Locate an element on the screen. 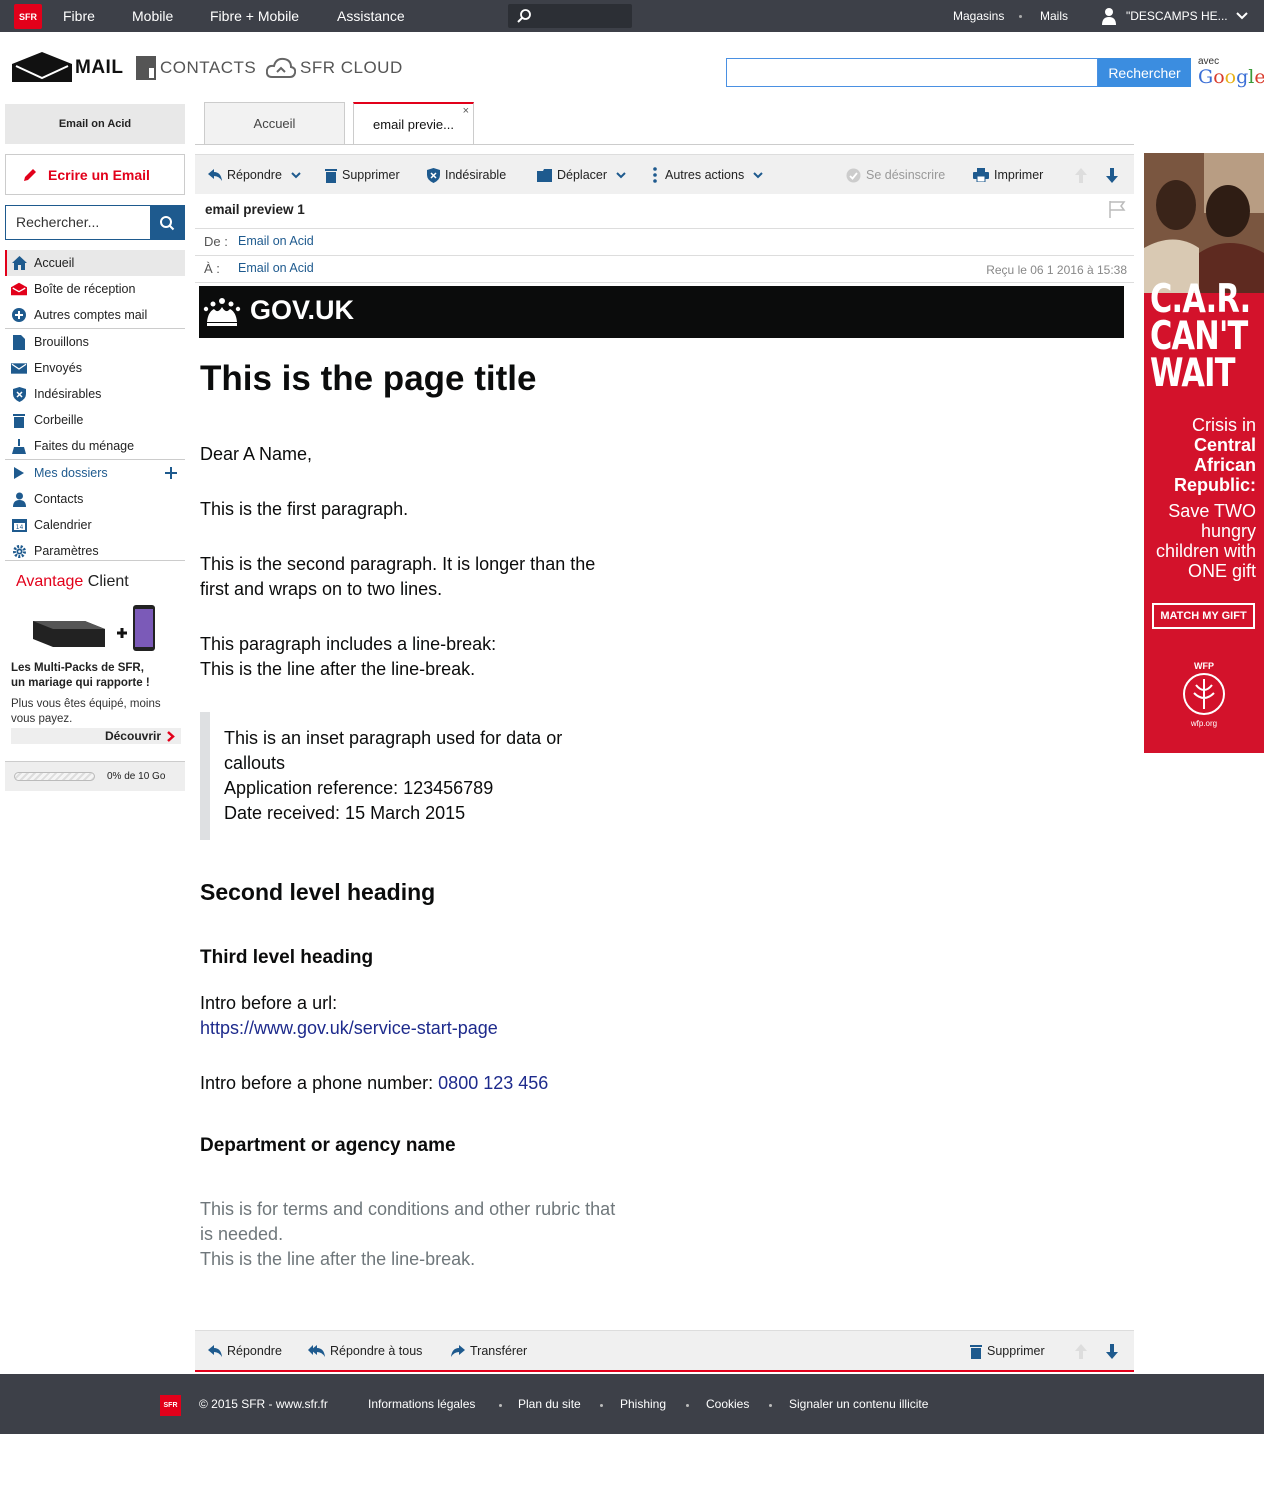  move-button: Déplacer is located at coordinates (584, 175).